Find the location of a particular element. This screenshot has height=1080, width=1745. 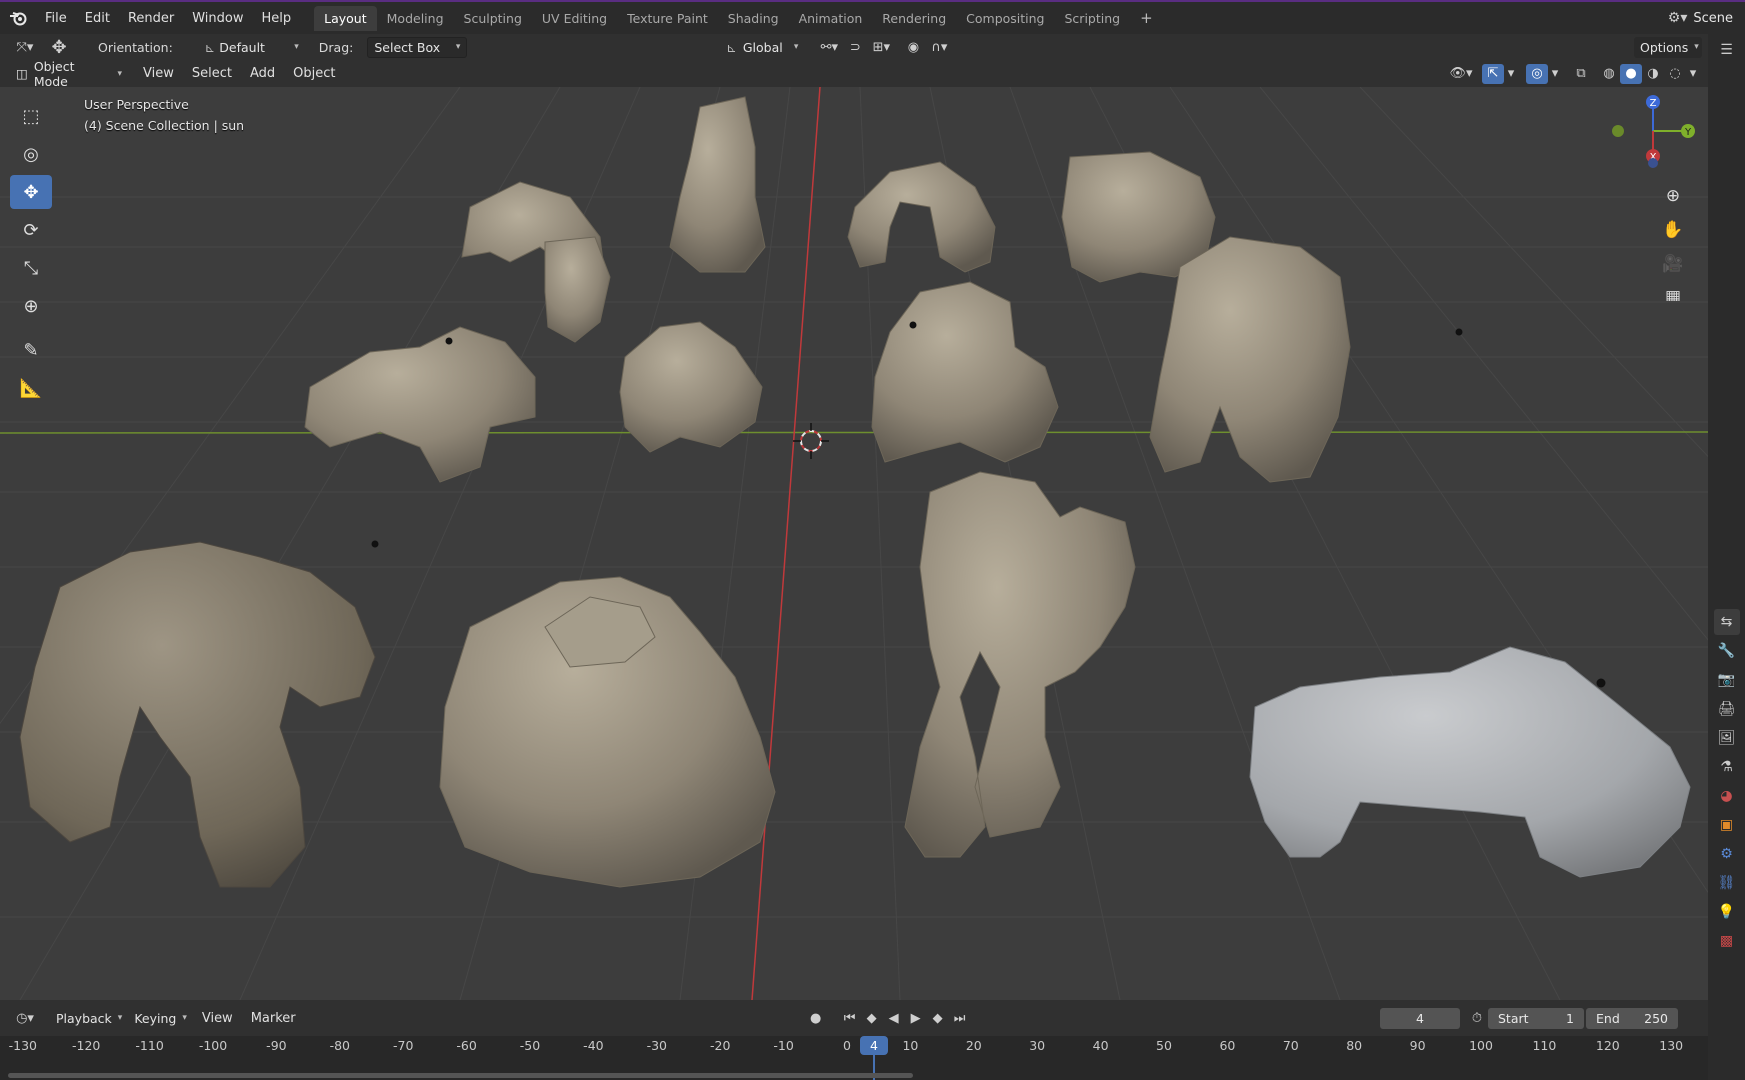

render-properties-icon: 📷 is located at coordinates (1727, 680).